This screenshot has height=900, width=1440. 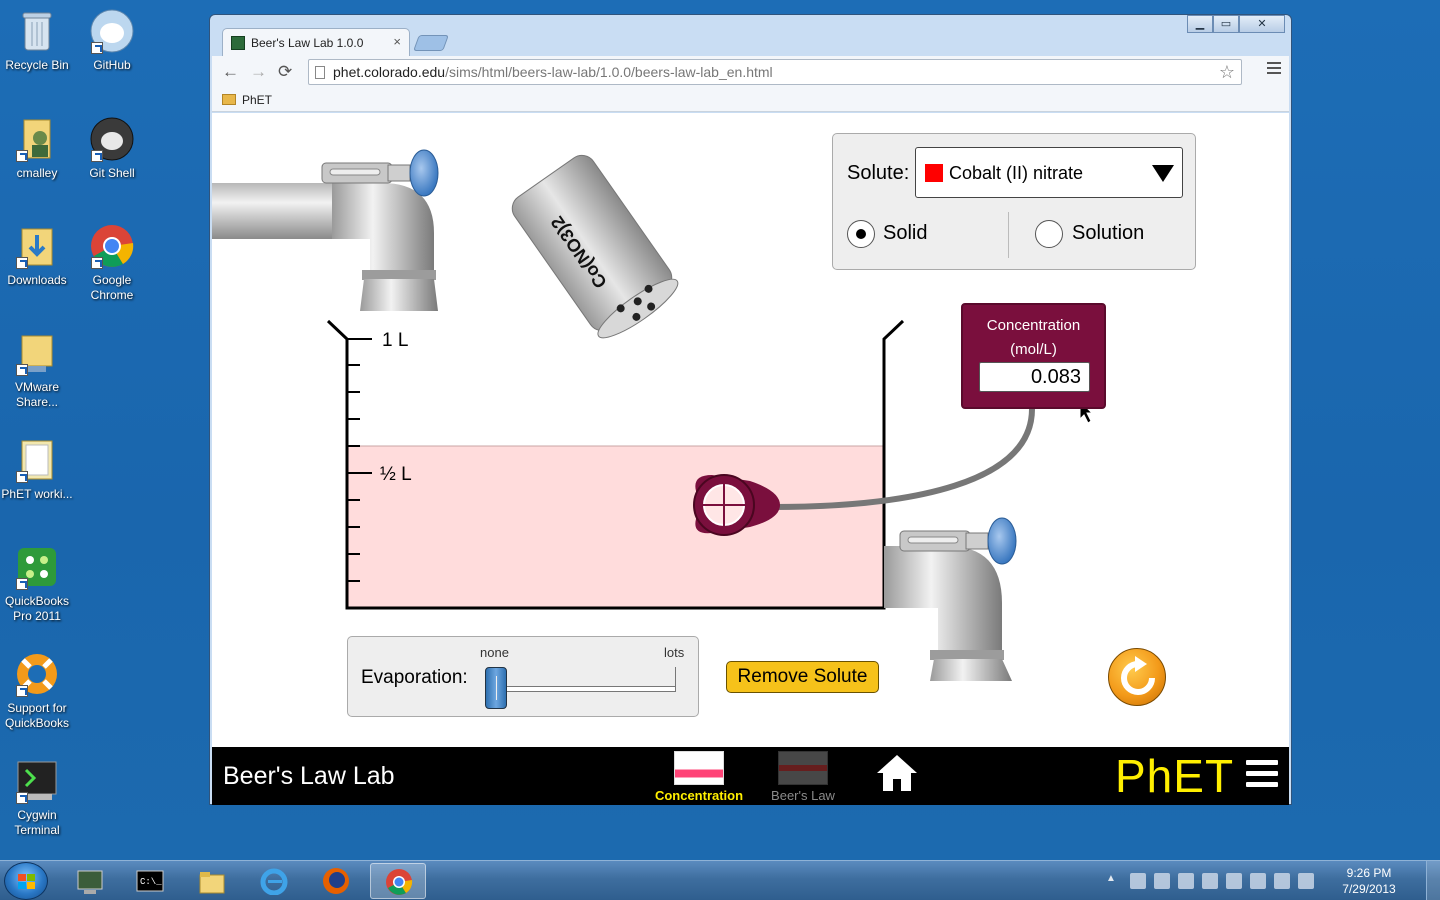 I want to click on git-shell-shortcut: Git Shell, so click(x=112, y=148).